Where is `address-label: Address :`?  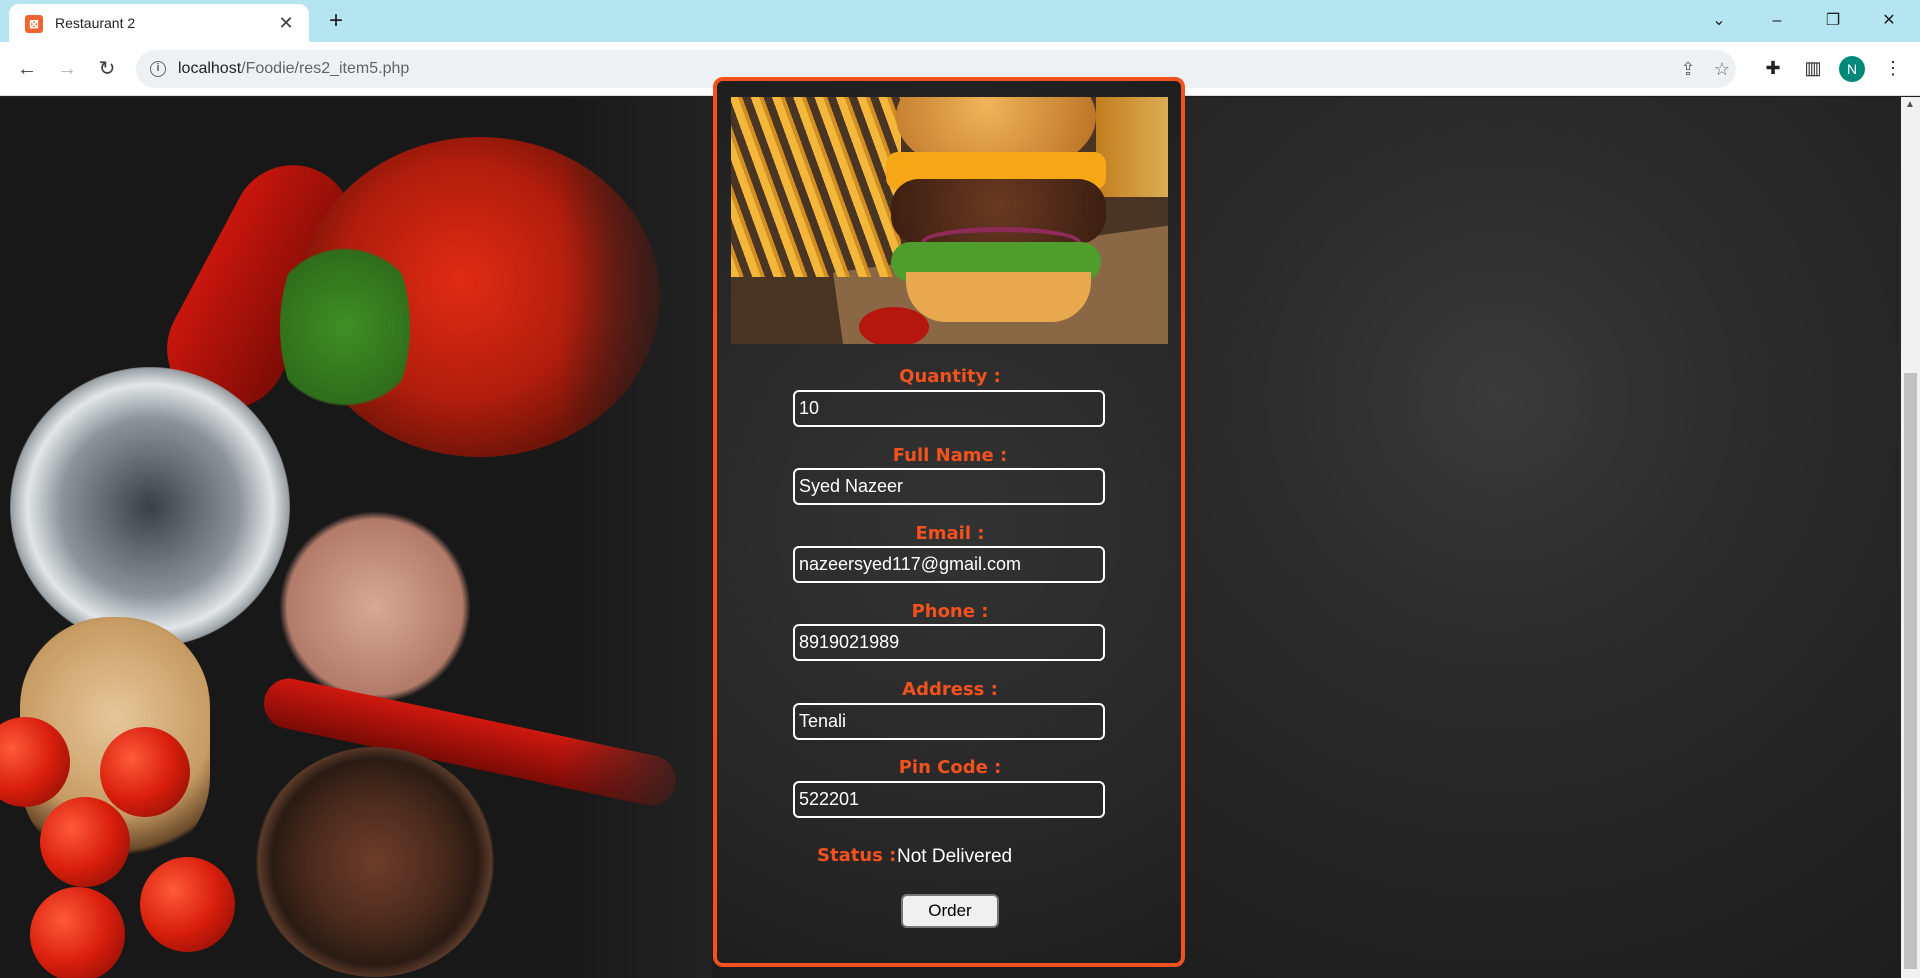 address-label: Address : is located at coordinates (950, 689).